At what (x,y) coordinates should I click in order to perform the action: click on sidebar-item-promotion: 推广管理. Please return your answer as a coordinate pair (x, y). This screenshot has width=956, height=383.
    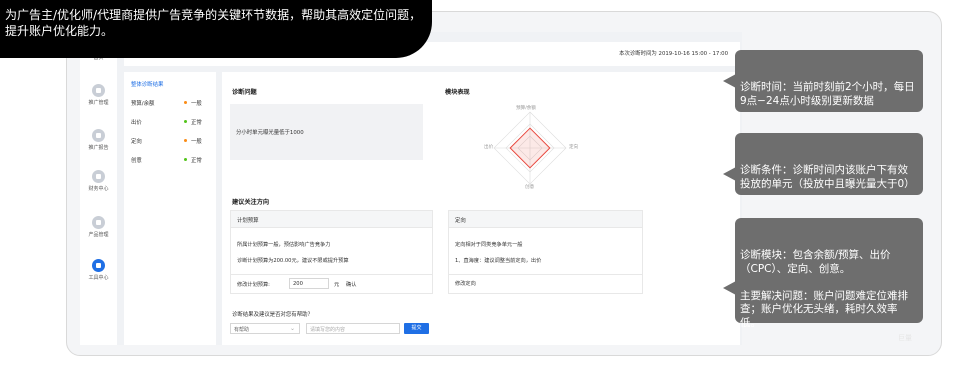
    Looking at the image, I should click on (98, 95).